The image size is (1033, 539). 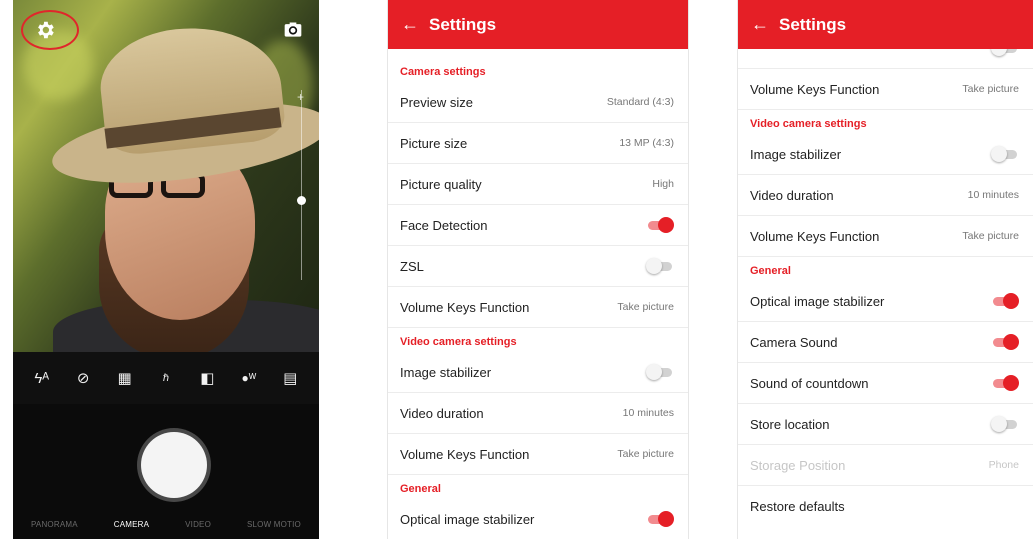 What do you see at coordinates (885, 383) in the screenshot?
I see `setting-countdown-sound: Sound of countdown` at bounding box center [885, 383].